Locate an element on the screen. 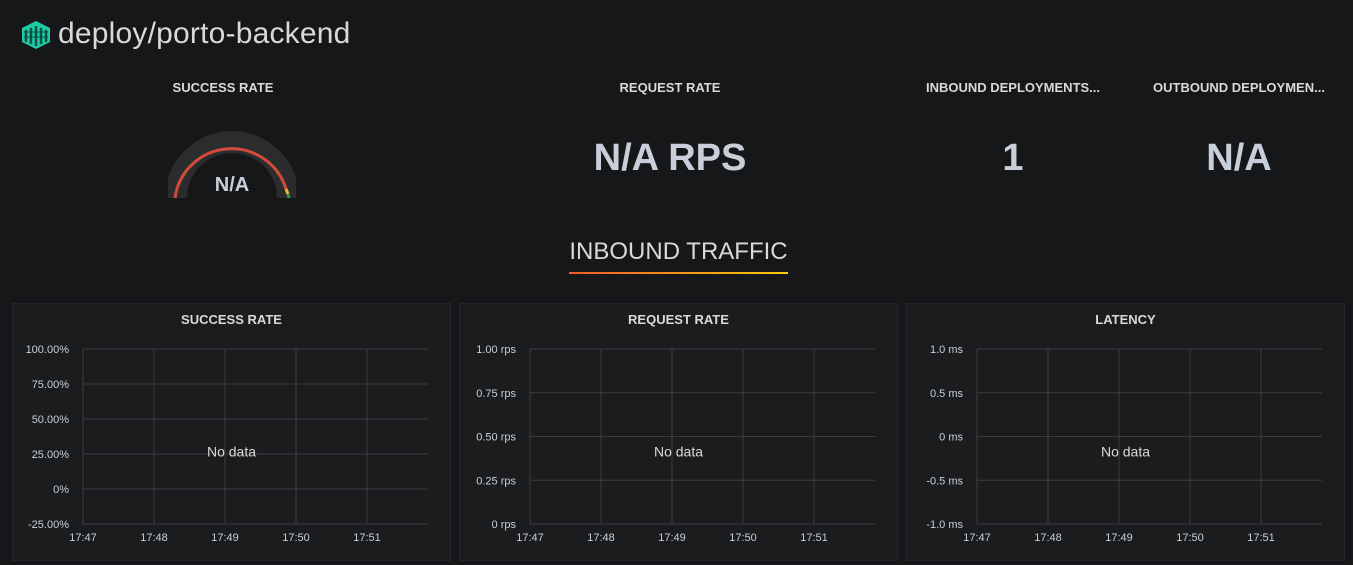  y-tick-label: 0 ms is located at coordinates (951, 438).